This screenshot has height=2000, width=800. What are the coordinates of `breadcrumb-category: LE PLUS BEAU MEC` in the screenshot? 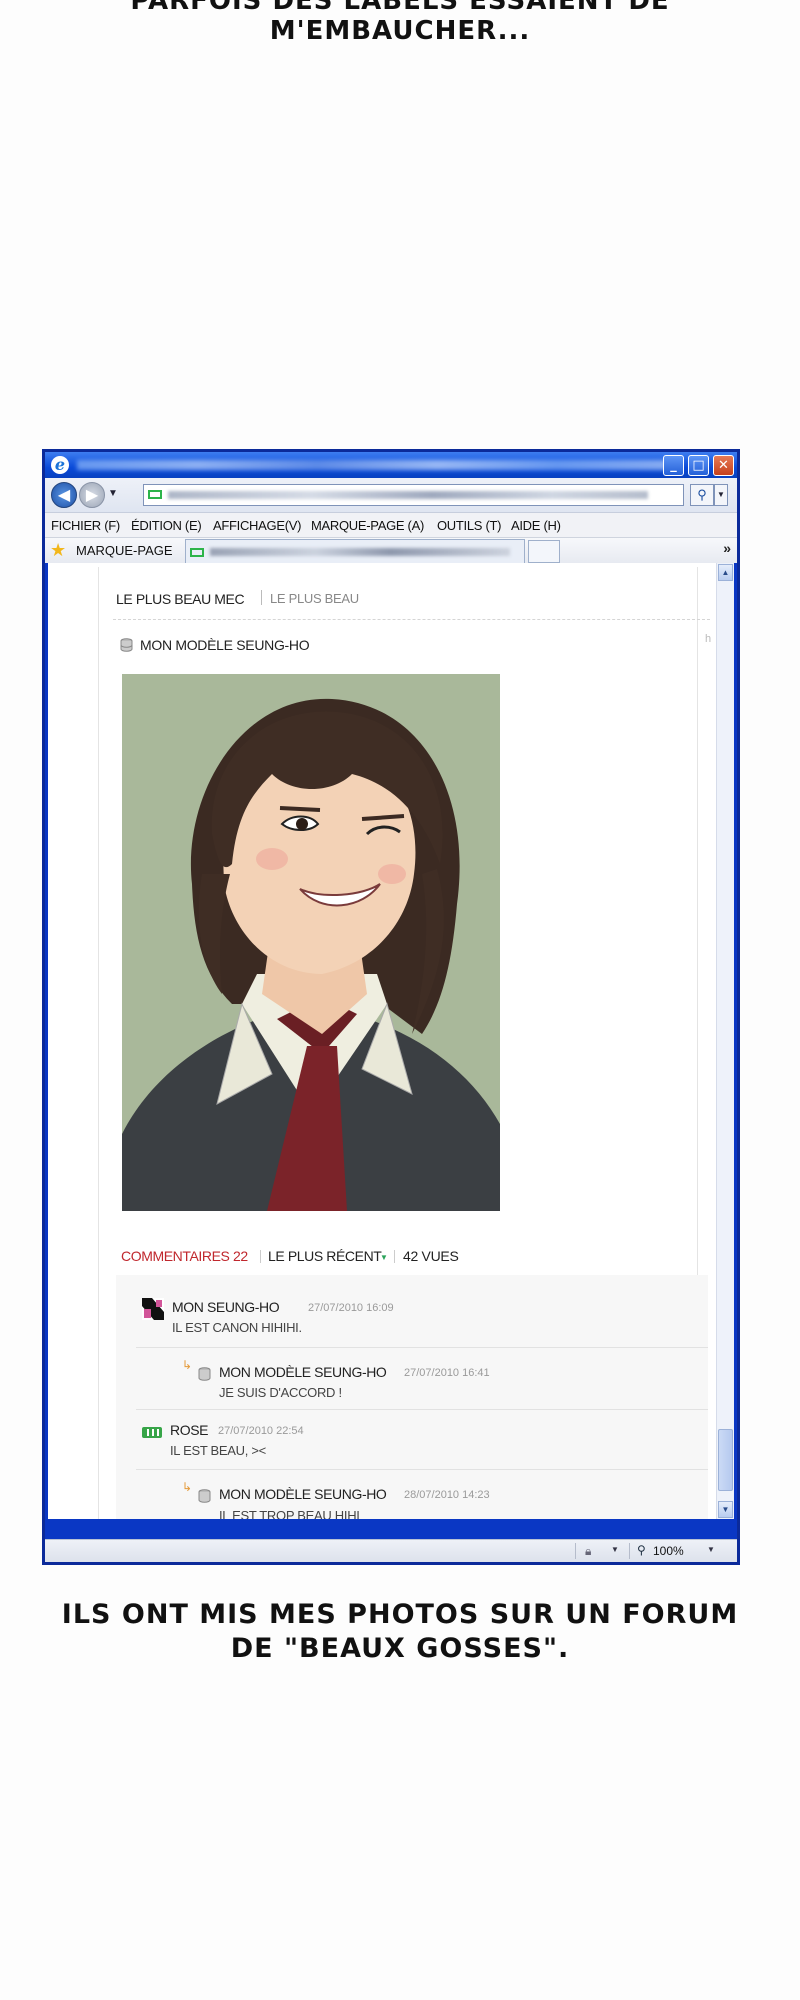 It's located at (180, 599).